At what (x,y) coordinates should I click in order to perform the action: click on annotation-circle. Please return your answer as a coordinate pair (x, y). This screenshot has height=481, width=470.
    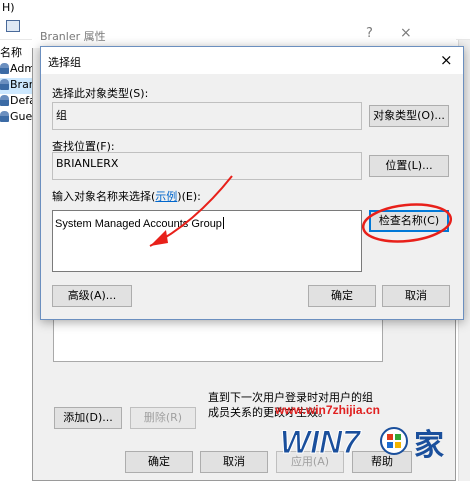
    Looking at the image, I should click on (407, 223).